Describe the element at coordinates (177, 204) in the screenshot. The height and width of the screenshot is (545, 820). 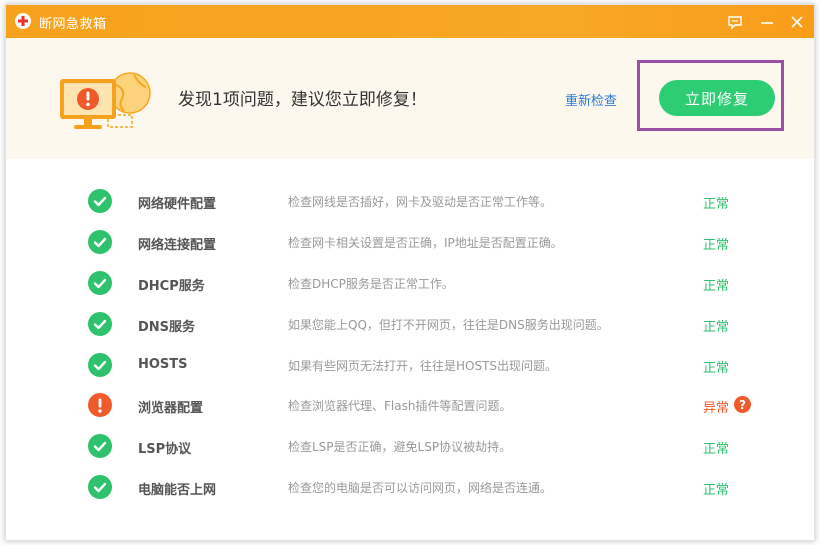
I see `check-name: 网络硬件配置` at that location.